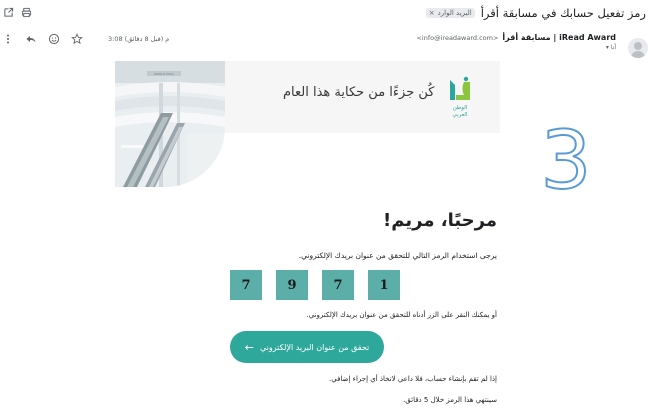  Describe the element at coordinates (450, 400) in the screenshot. I see `expiry-note: سينتهي هذا الرمز خلال 5 دقائق.` at that location.